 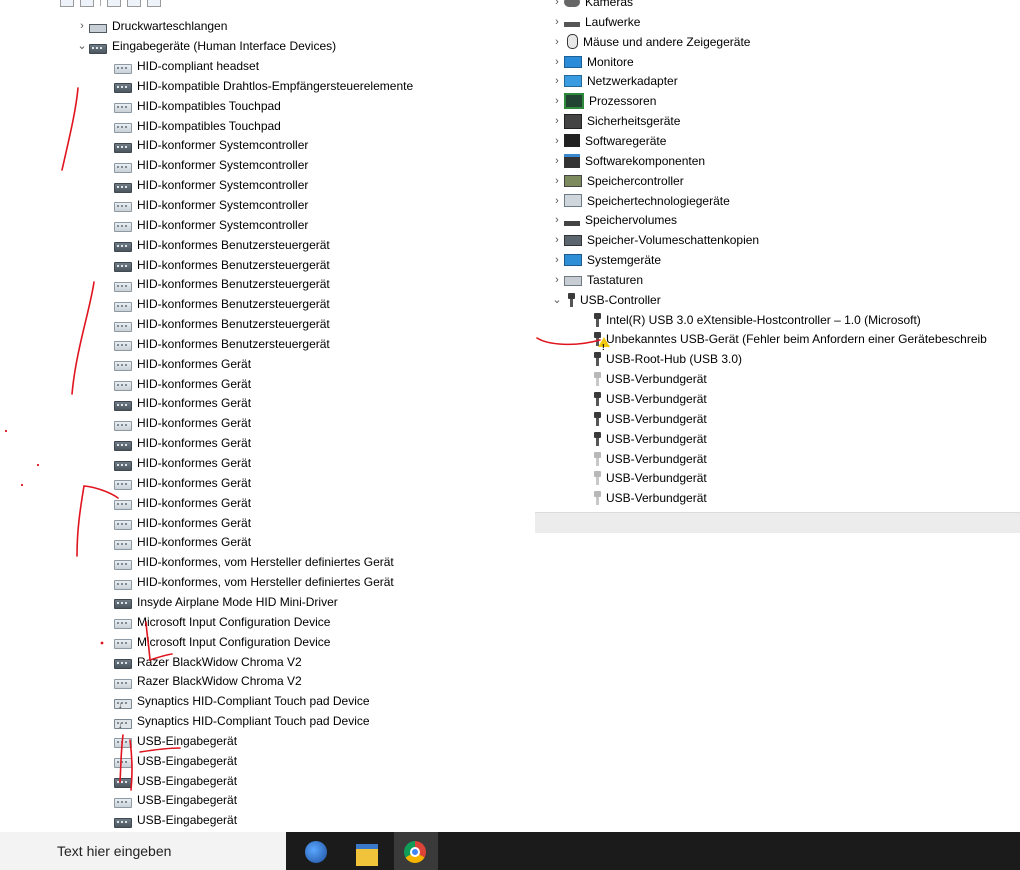 What do you see at coordinates (114, 3) in the screenshot?
I see `properties-button` at bounding box center [114, 3].